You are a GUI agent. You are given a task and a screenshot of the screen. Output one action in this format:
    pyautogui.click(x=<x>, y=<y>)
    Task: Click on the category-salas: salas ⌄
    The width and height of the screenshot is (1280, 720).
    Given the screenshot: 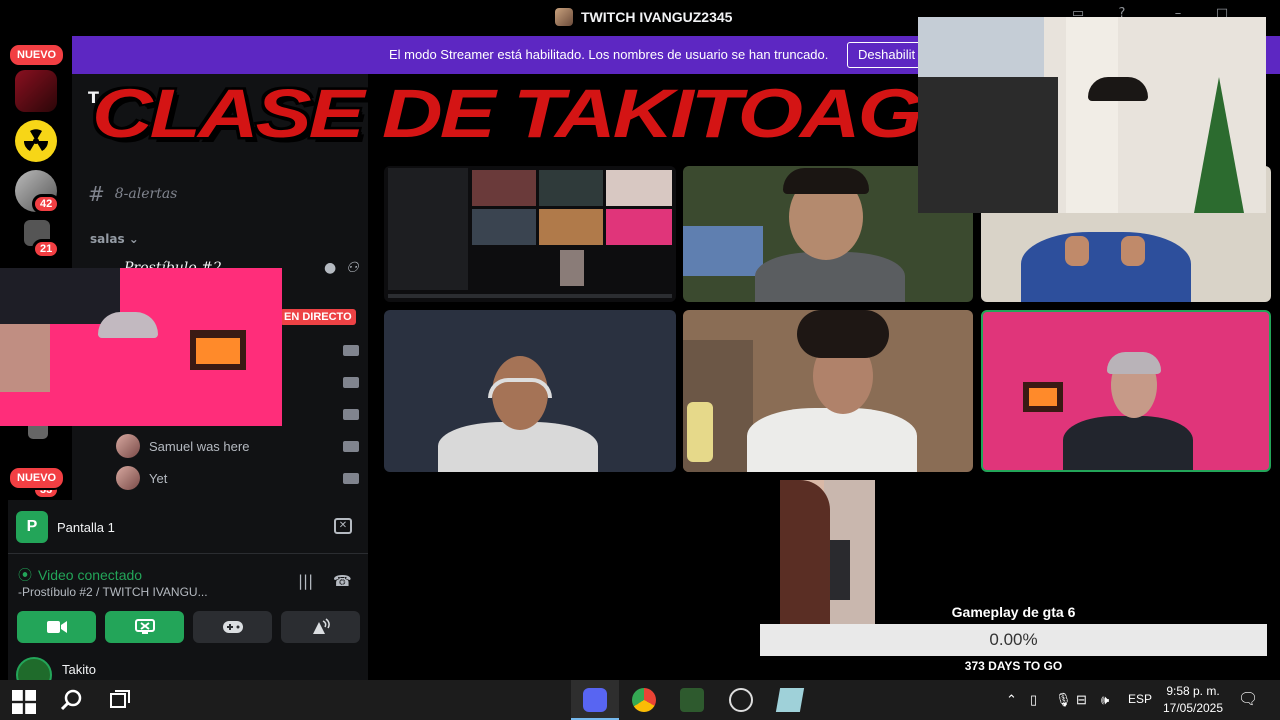 What is the action you would take?
    pyautogui.click(x=114, y=239)
    